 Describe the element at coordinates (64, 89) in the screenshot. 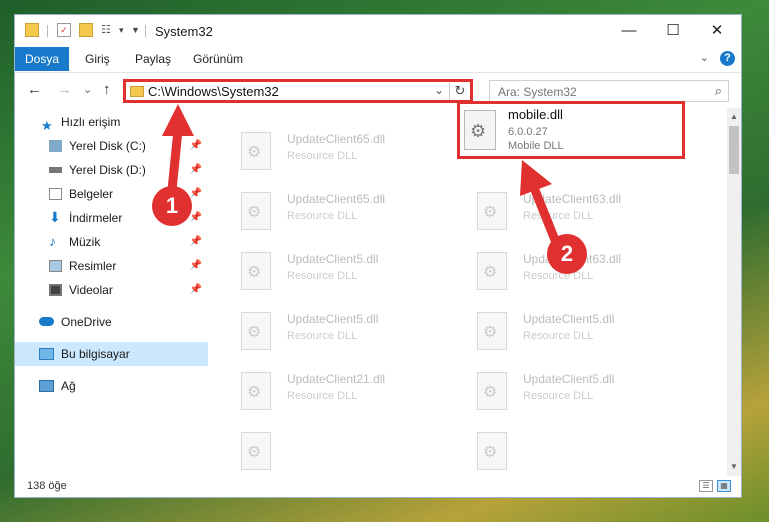

I see `forward-button: →` at that location.